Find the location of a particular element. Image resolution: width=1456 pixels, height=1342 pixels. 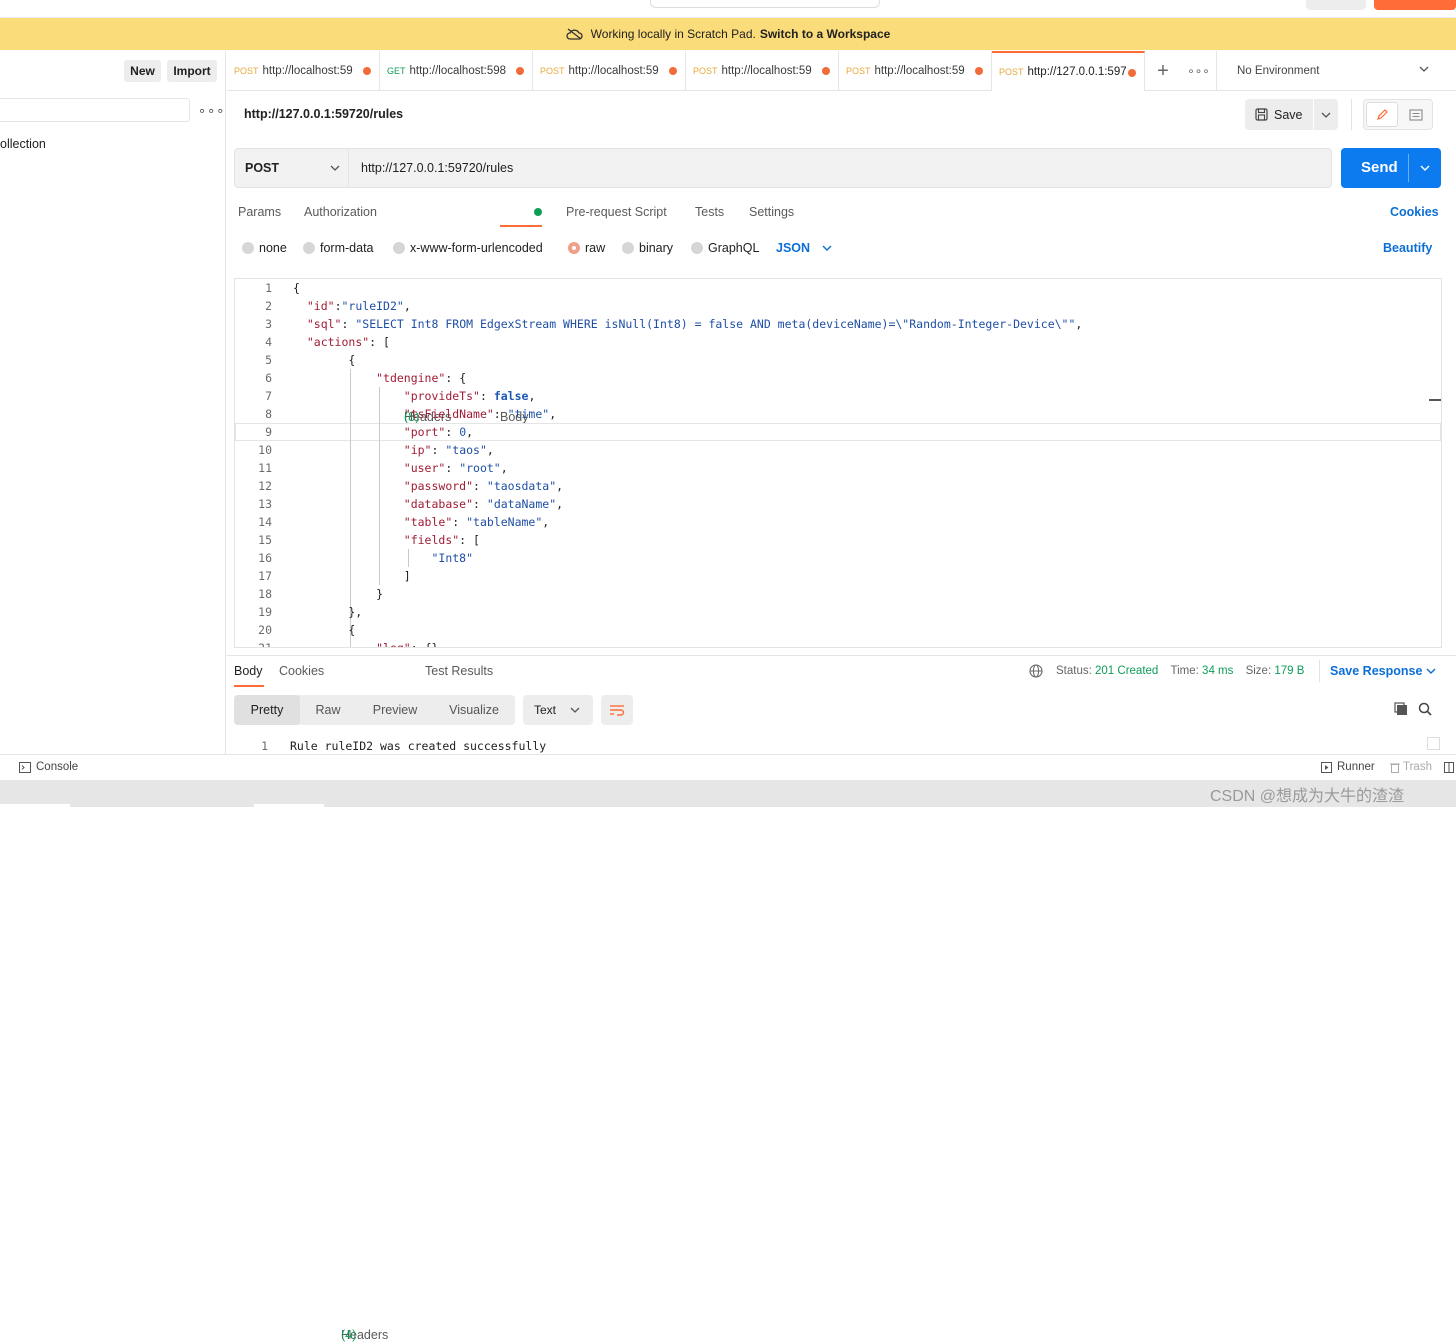

radio-form-data is located at coordinates (309, 248).